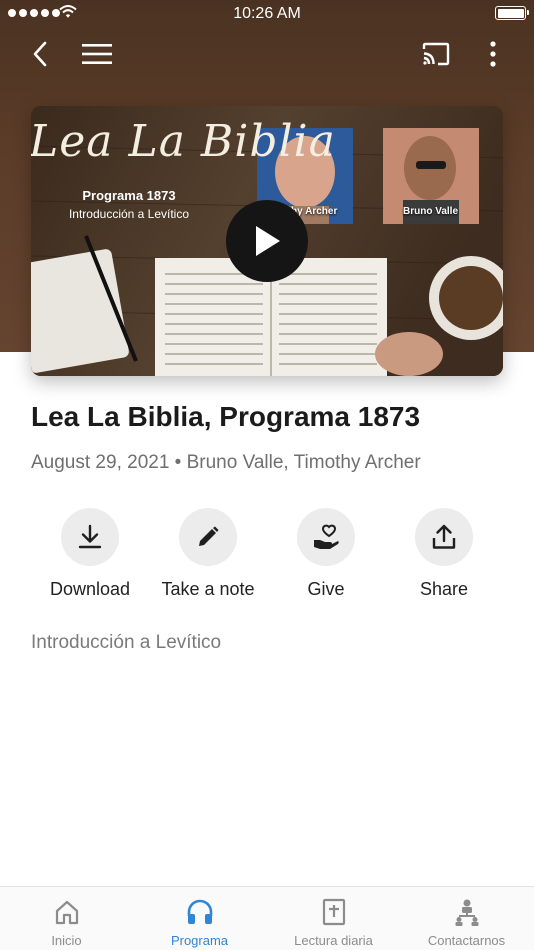  Describe the element at coordinates (444, 589) in the screenshot. I see `share-label: Share` at that location.